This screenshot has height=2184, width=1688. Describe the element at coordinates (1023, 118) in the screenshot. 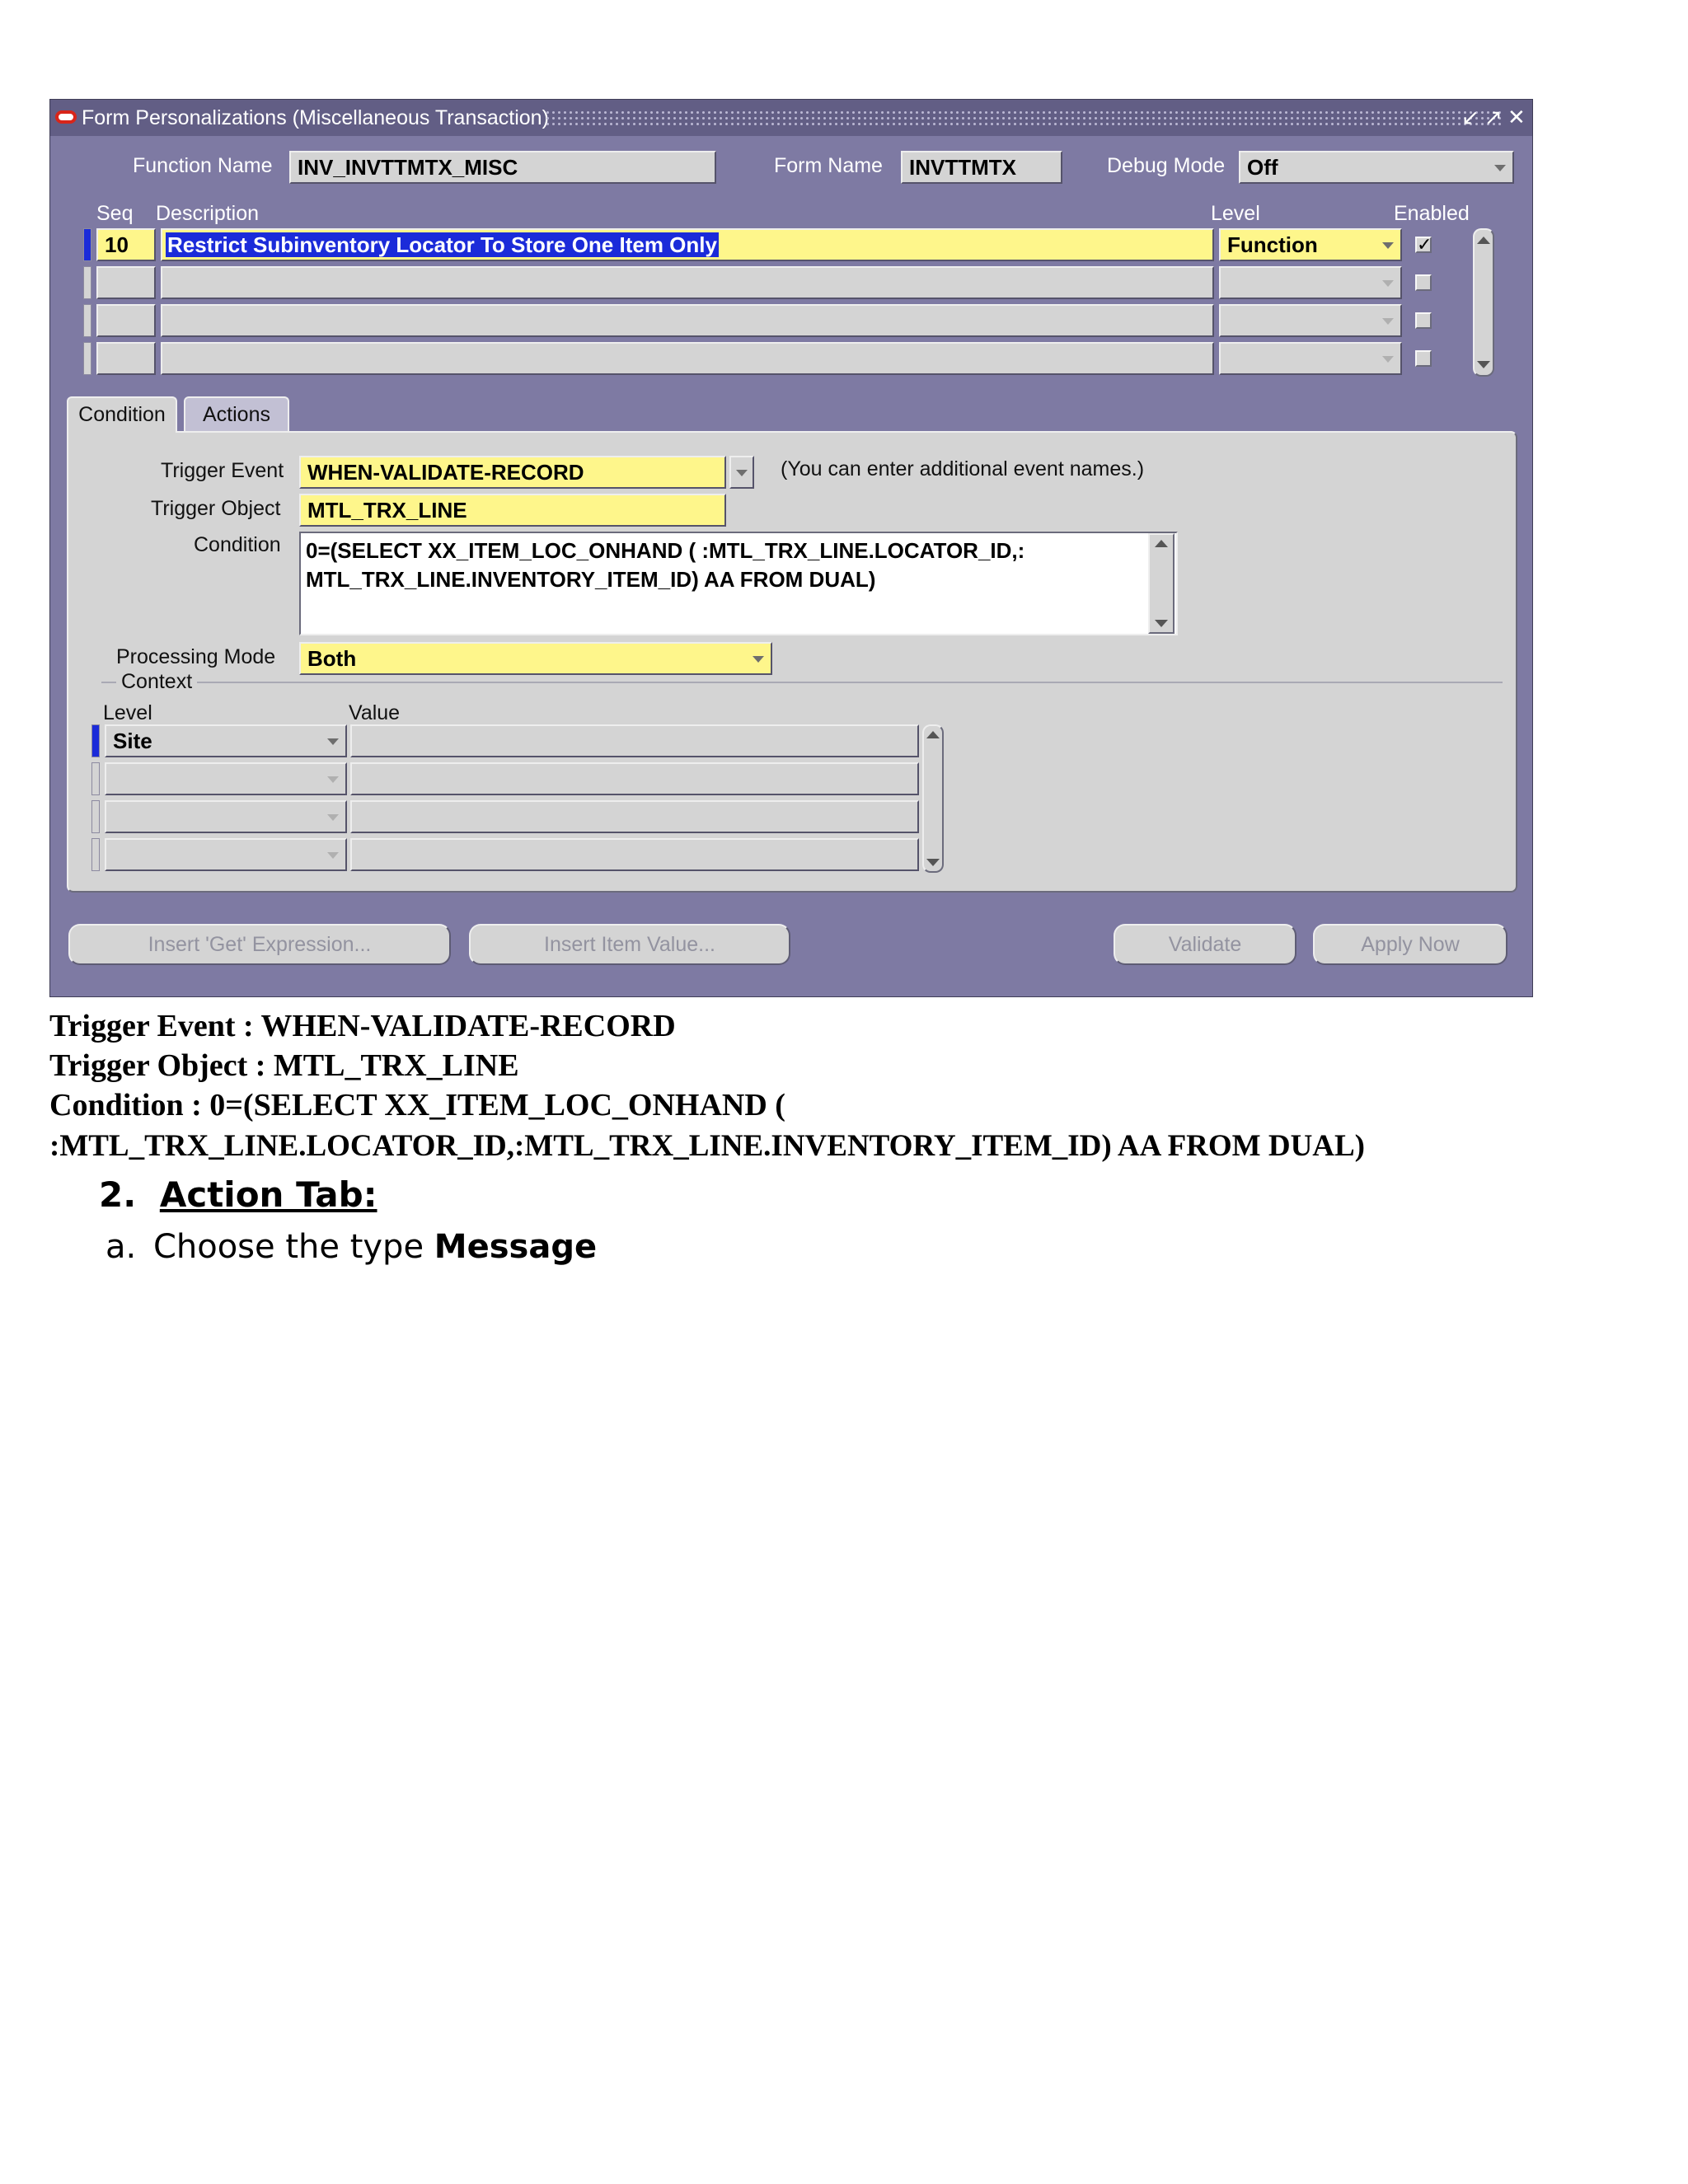

I see `titlebar-grip` at that location.